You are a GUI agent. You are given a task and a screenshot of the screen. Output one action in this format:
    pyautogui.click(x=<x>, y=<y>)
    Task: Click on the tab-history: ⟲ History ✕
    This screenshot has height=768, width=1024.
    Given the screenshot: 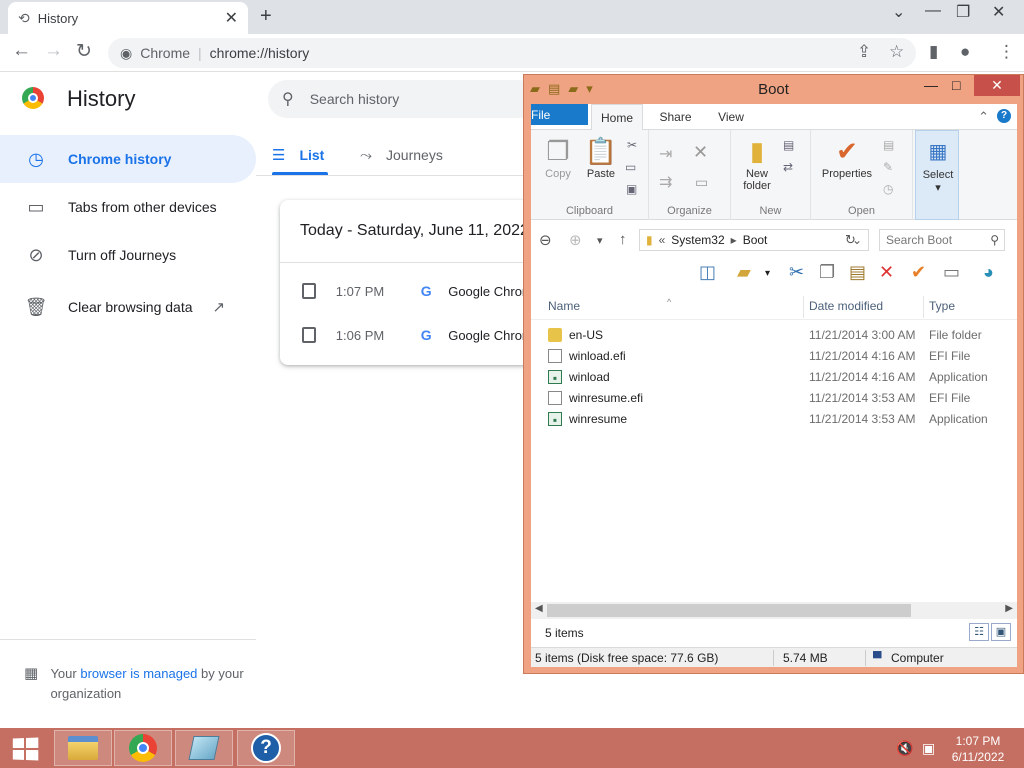 What is the action you would take?
    pyautogui.click(x=128, y=18)
    